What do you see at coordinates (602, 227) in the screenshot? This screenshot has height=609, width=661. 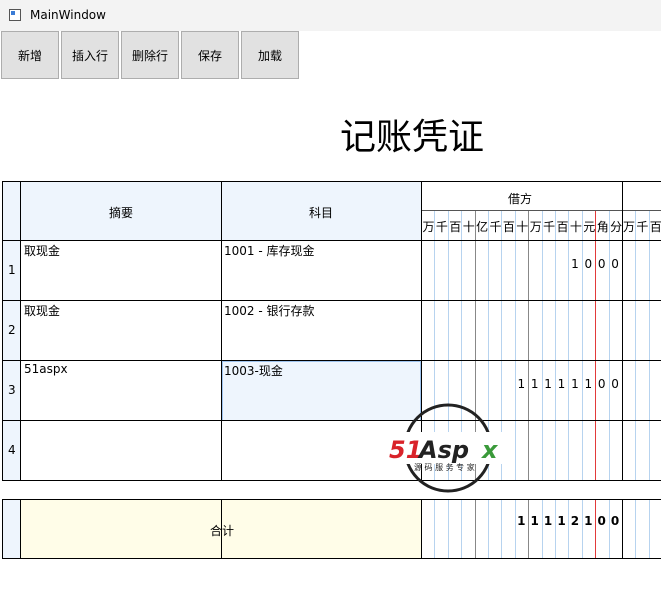 I see `debit-unit-label: 角` at bounding box center [602, 227].